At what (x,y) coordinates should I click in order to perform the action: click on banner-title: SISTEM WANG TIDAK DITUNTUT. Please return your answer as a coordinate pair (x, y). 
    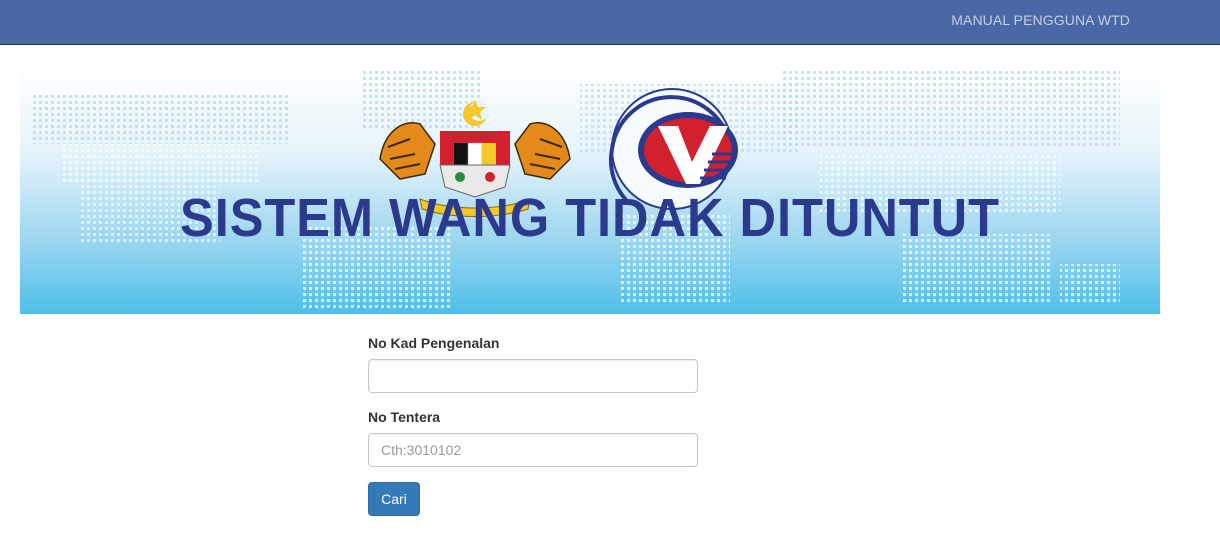
    Looking at the image, I should click on (590, 218).